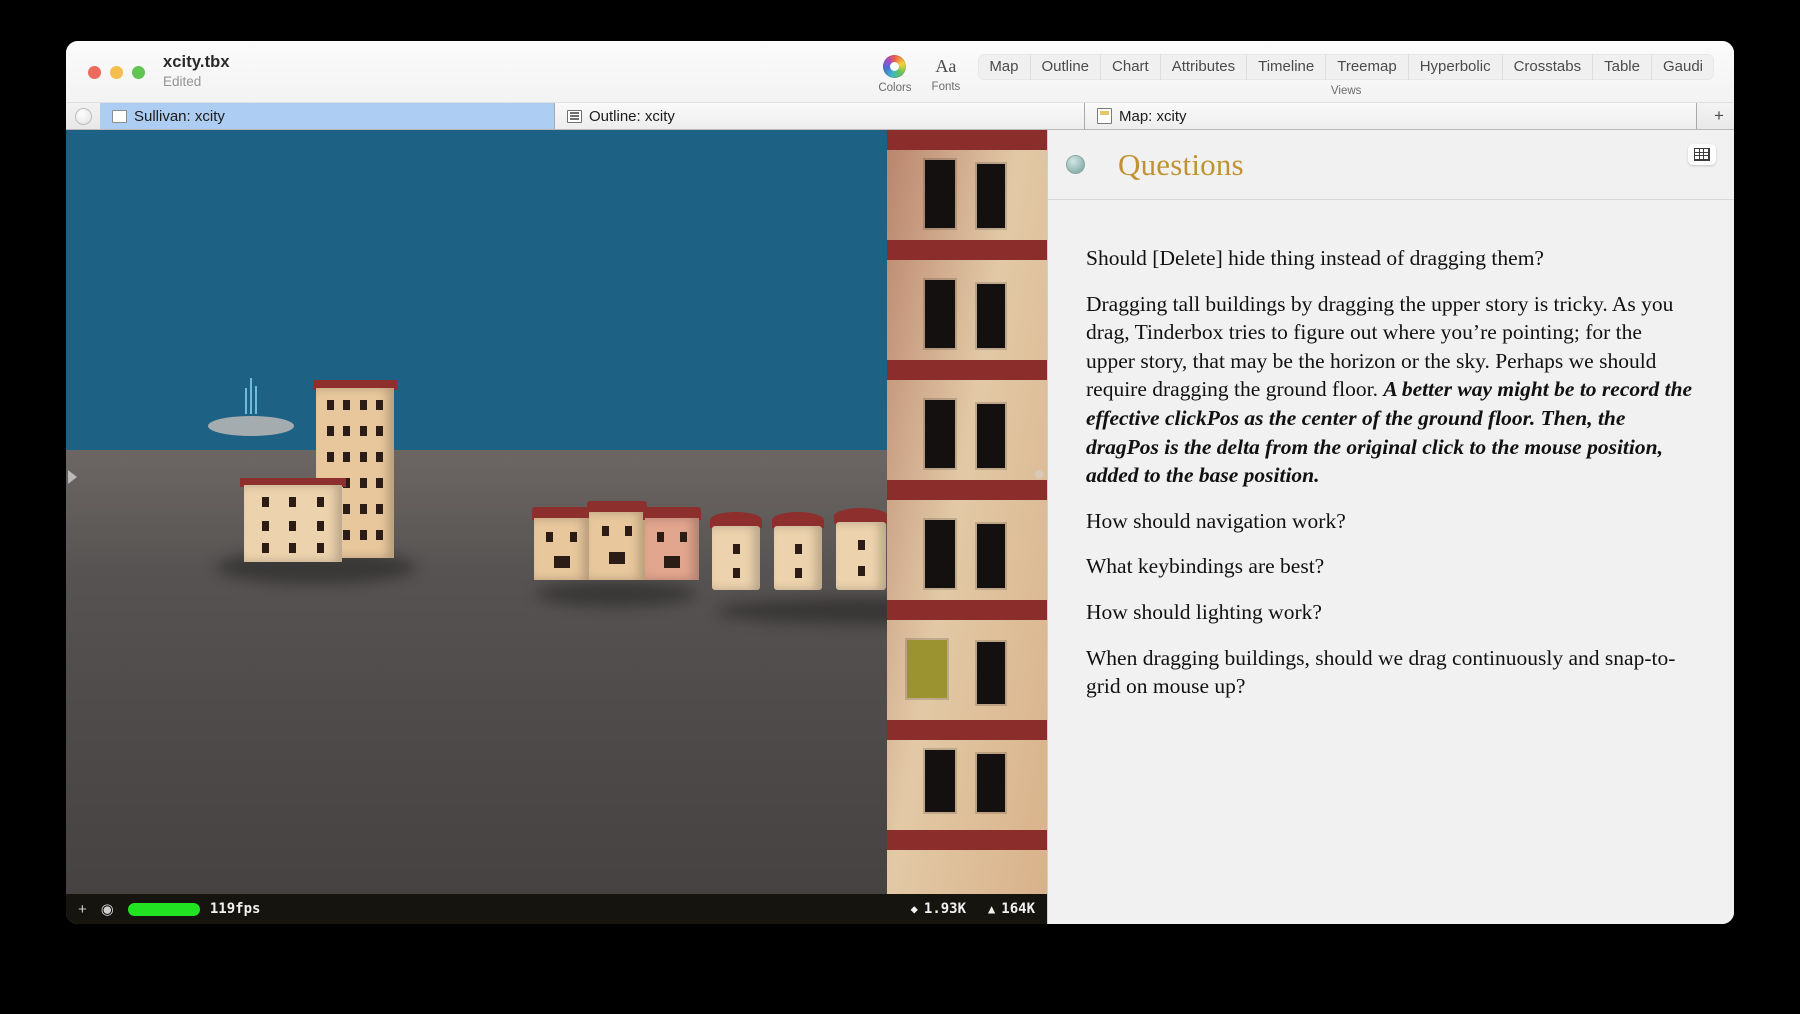 This screenshot has height=1014, width=1800. Describe the element at coordinates (1004, 67) in the screenshot. I see `view-tab-map: Map` at that location.